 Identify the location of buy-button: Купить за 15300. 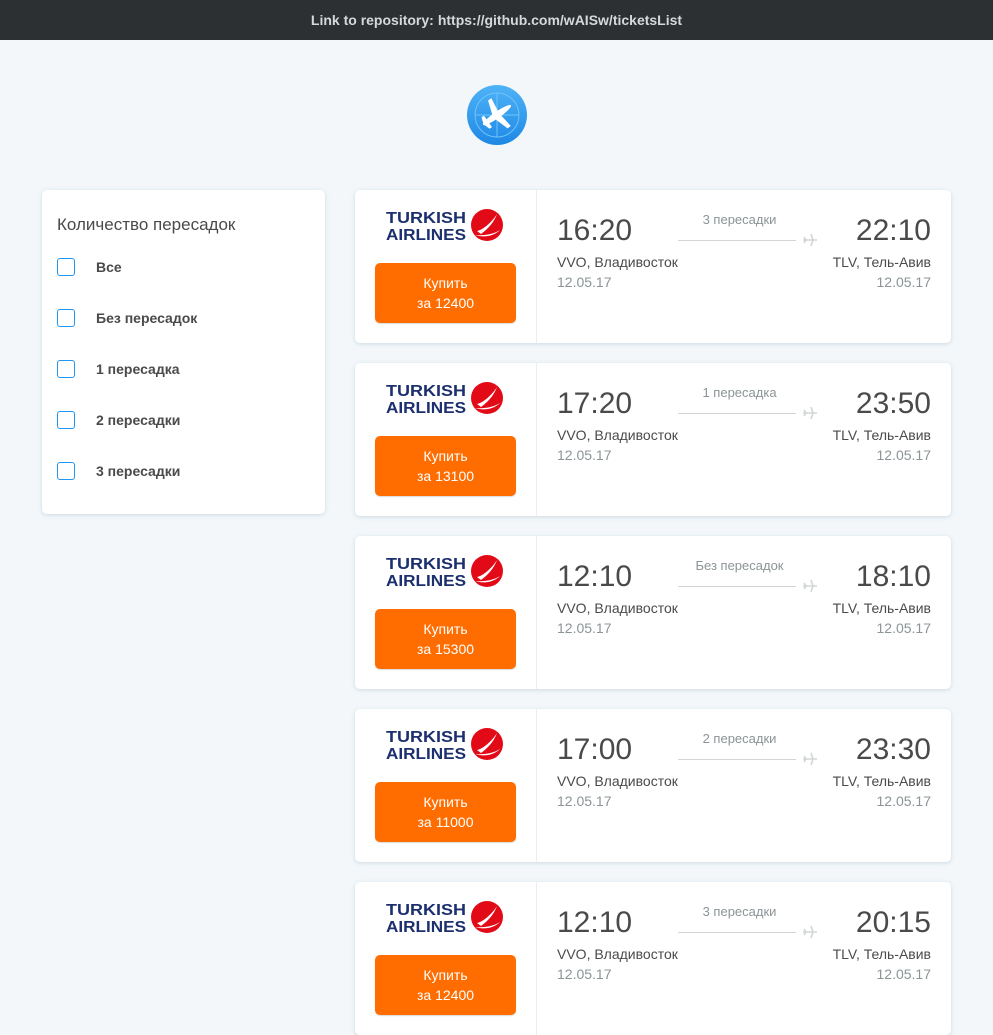
(445, 639).